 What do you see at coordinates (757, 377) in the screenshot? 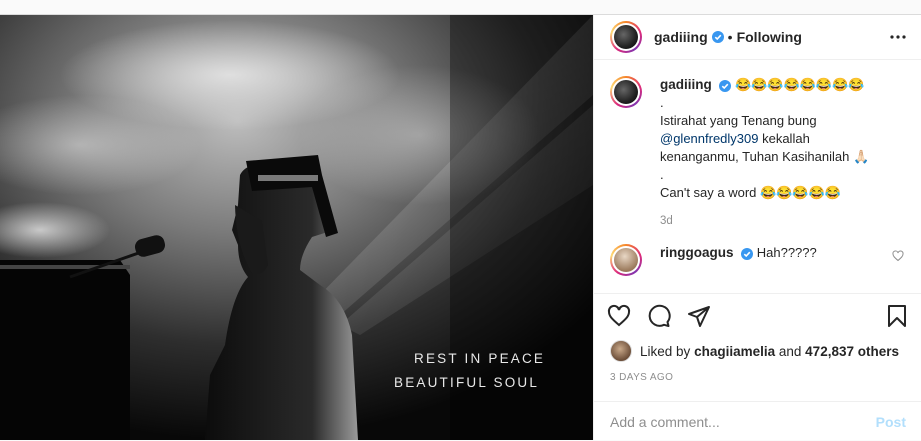
I see `post-date: 3 DAYS AGO` at bounding box center [757, 377].